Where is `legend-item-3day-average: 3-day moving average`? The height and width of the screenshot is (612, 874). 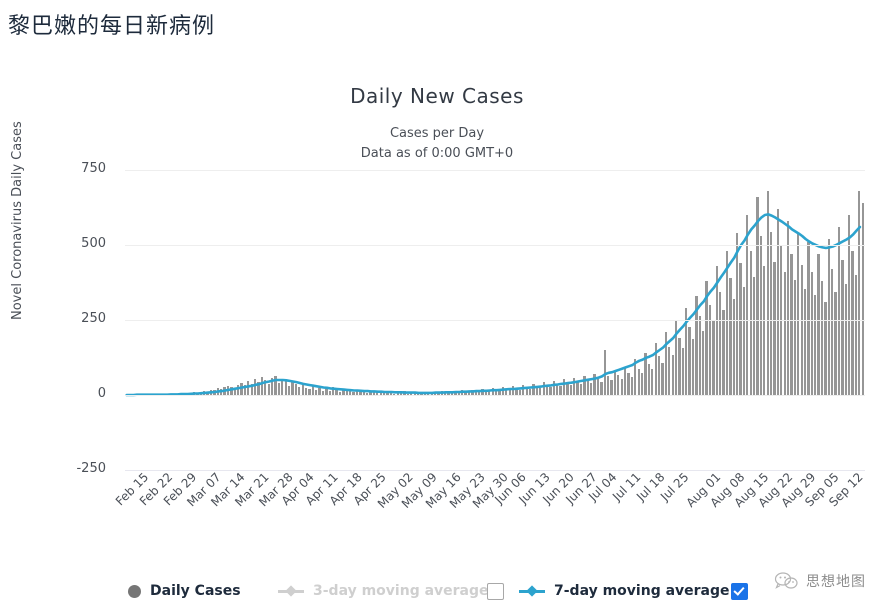 legend-item-3day-average: 3-day moving average is located at coordinates (383, 591).